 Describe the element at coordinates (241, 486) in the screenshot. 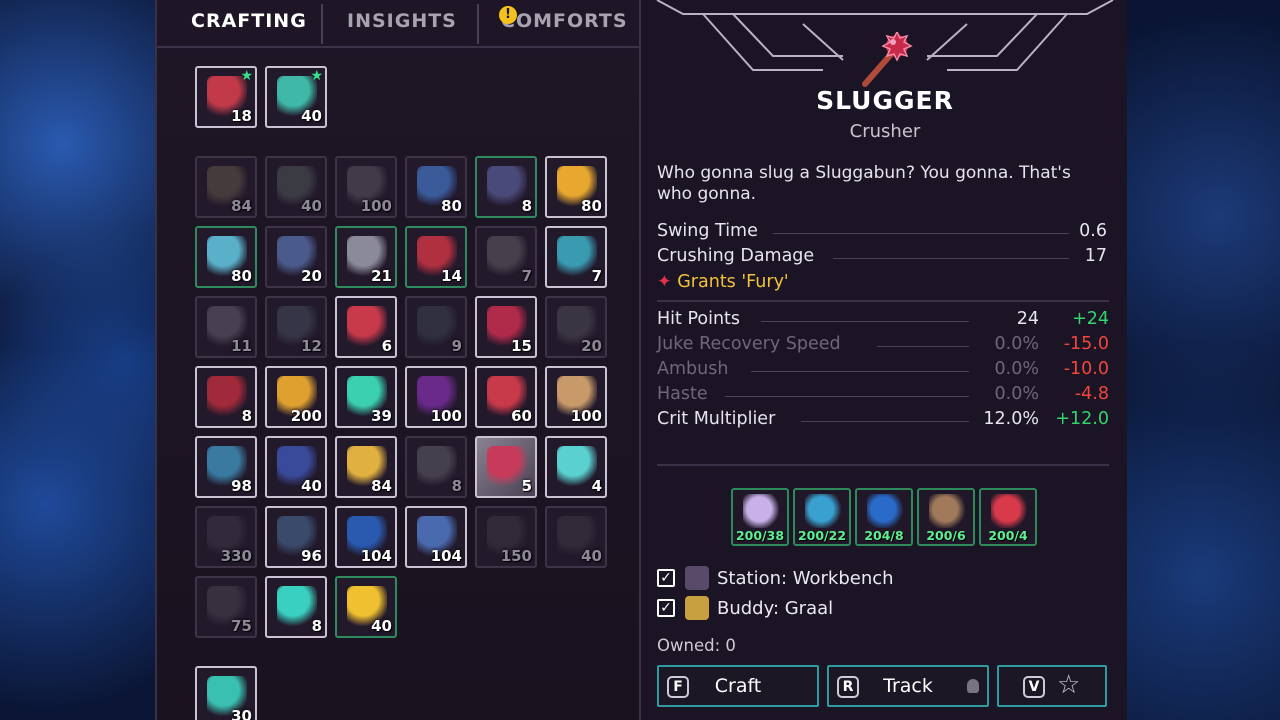

I see `item-count: 98` at that location.